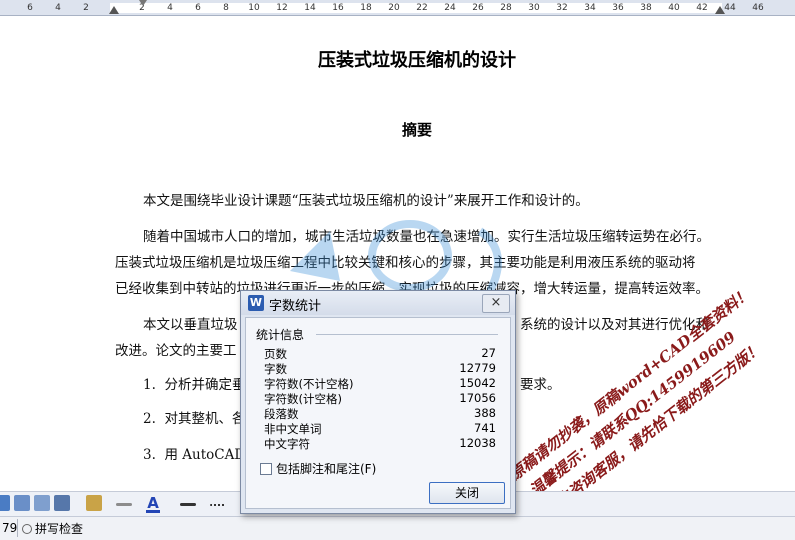 Image resolution: width=795 pixels, height=540 pixels. I want to click on dialog-titlebar: W 字数统计 ×, so click(378, 303).